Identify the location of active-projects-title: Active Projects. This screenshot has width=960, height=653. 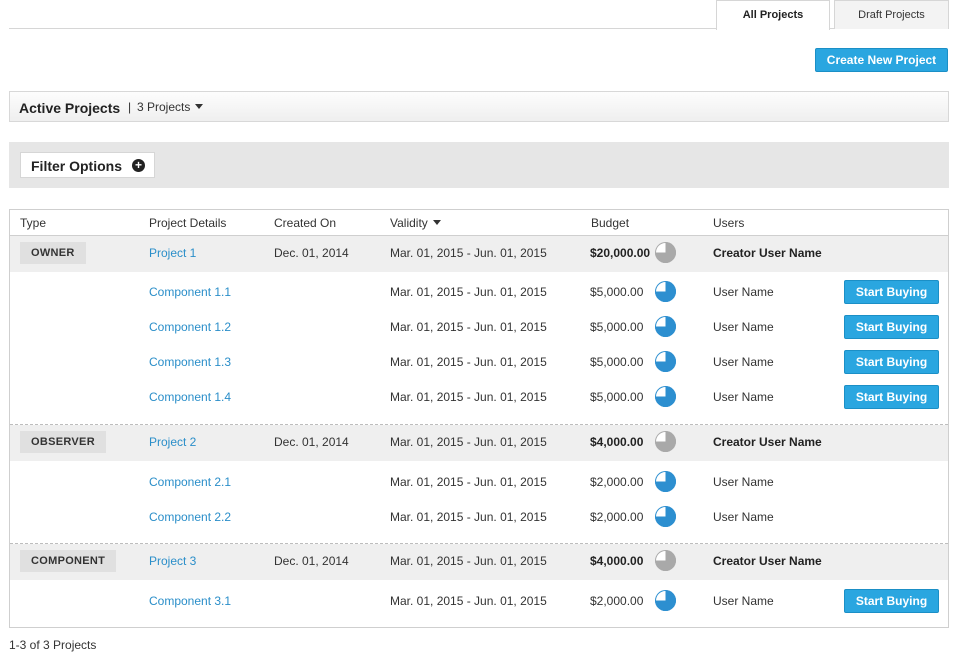
(70, 108).